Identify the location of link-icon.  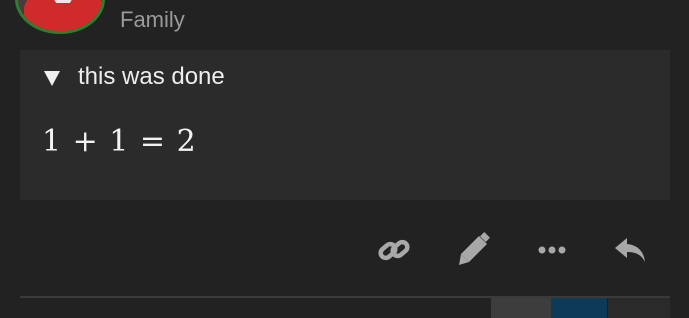
(394, 250).